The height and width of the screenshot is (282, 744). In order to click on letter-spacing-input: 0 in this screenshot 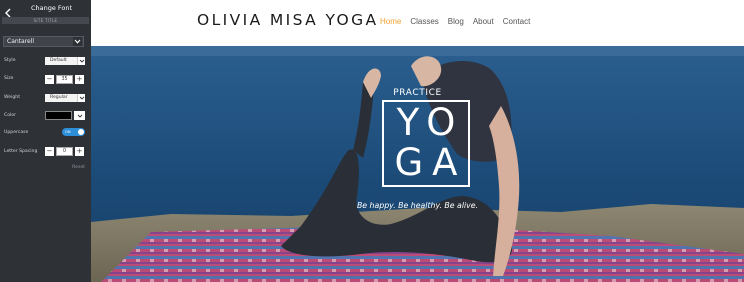, I will do `click(64, 151)`.